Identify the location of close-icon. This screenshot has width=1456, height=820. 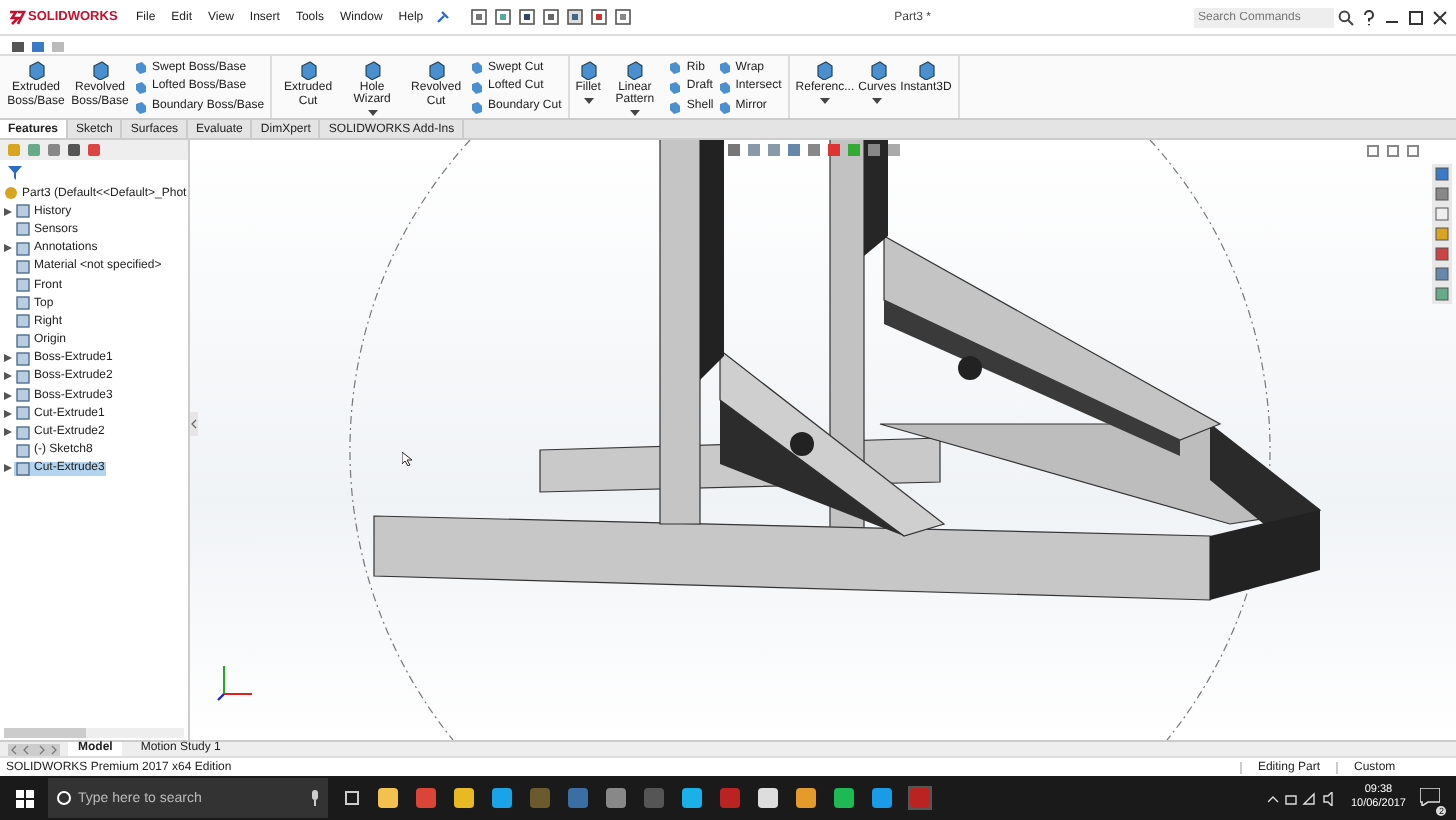
(1440, 17).